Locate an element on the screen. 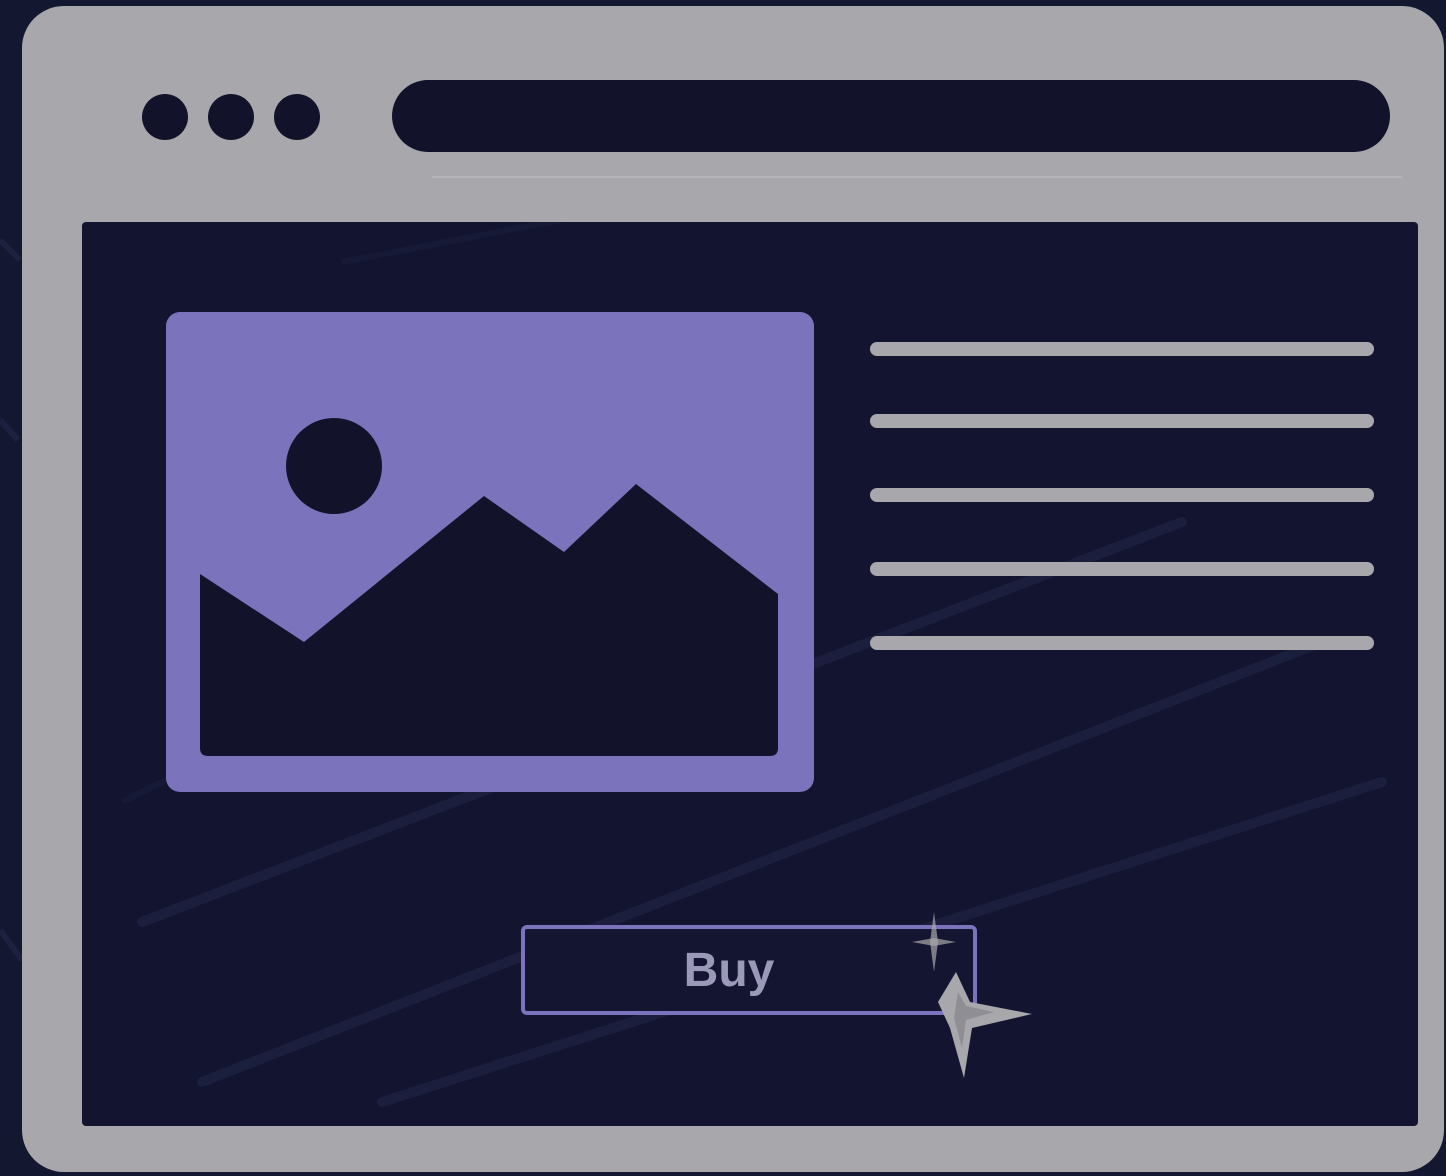 Image resolution: width=1446 pixels, height=1176 pixels. buy-button: Buy is located at coordinates (749, 970).